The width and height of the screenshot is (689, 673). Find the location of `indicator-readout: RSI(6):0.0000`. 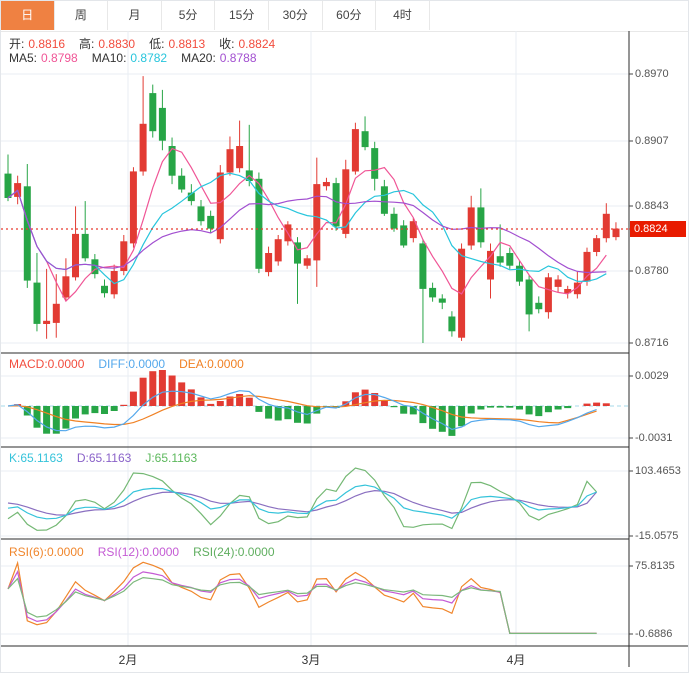

indicator-readout: RSI(6):0.0000 is located at coordinates (46, 552).